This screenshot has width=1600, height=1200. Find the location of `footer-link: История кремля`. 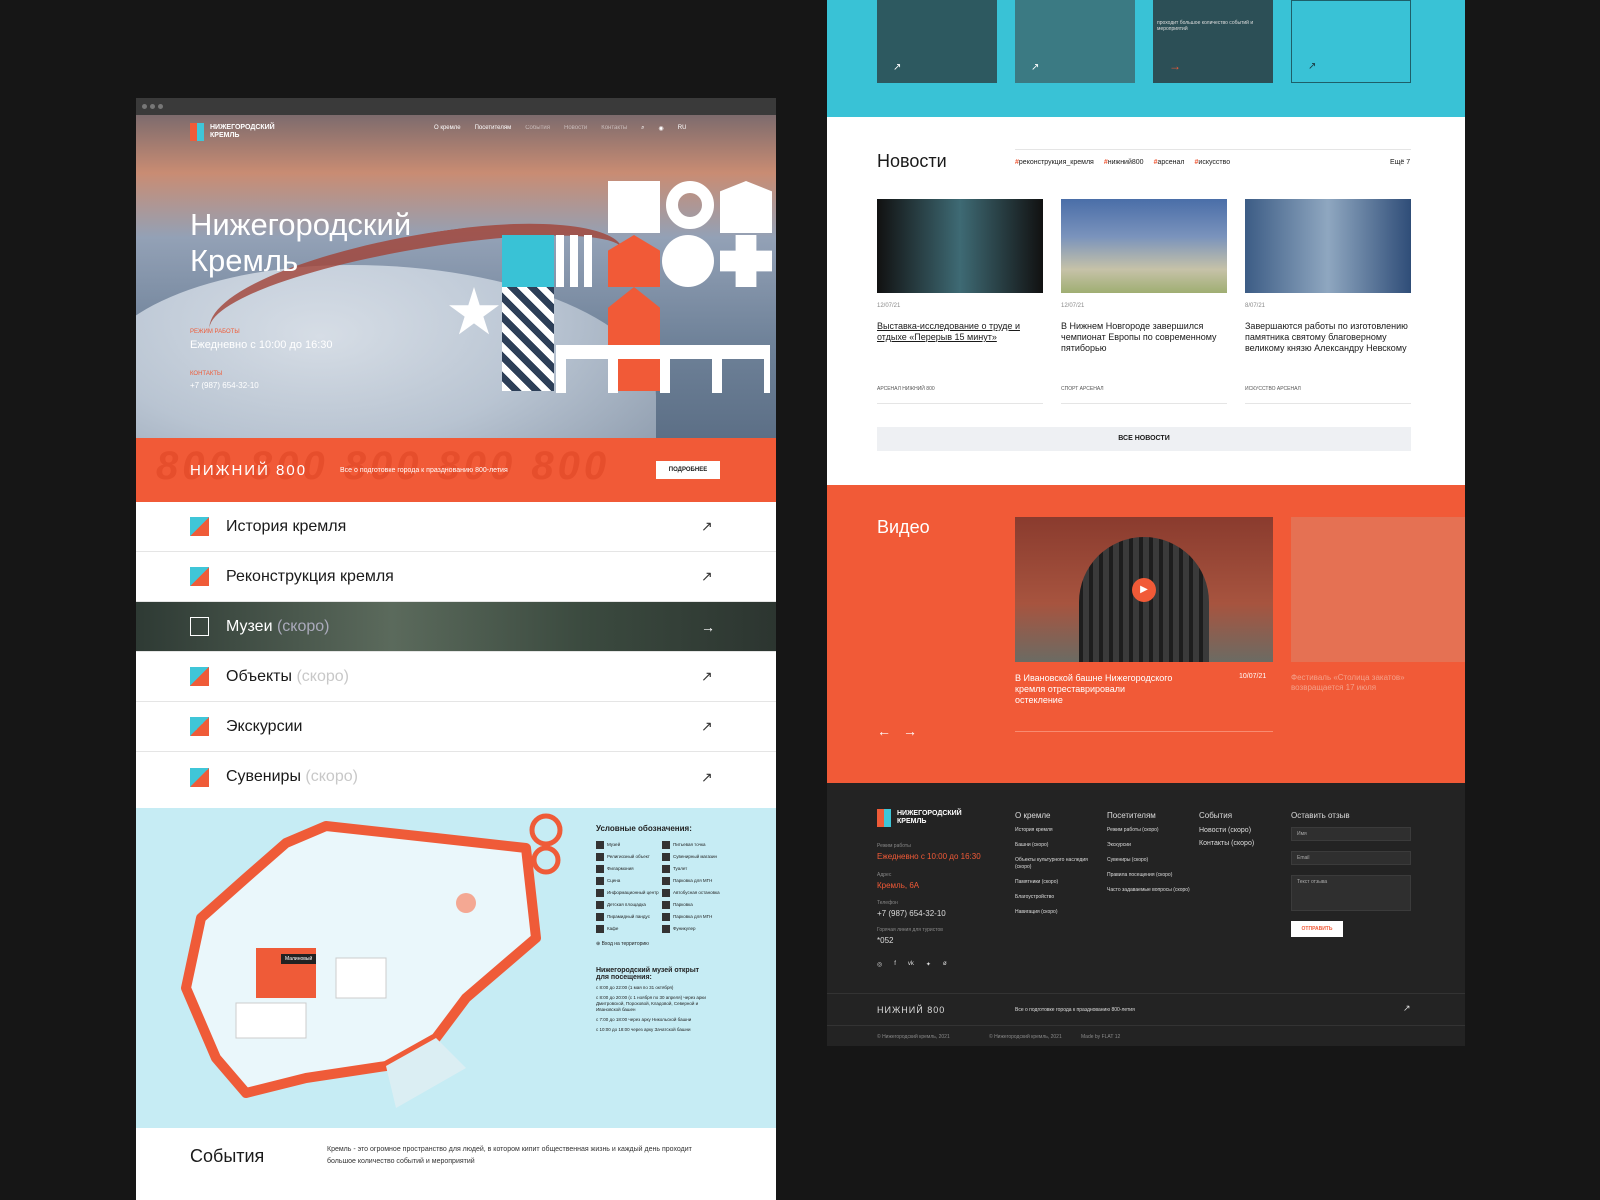

footer-link: История кремля is located at coordinates (1055, 830).